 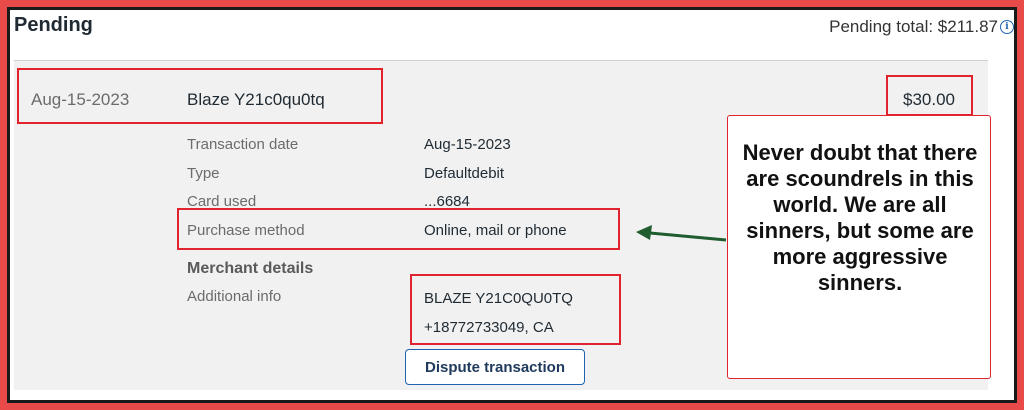 I want to click on annotation-arrow, so click(x=681, y=233).